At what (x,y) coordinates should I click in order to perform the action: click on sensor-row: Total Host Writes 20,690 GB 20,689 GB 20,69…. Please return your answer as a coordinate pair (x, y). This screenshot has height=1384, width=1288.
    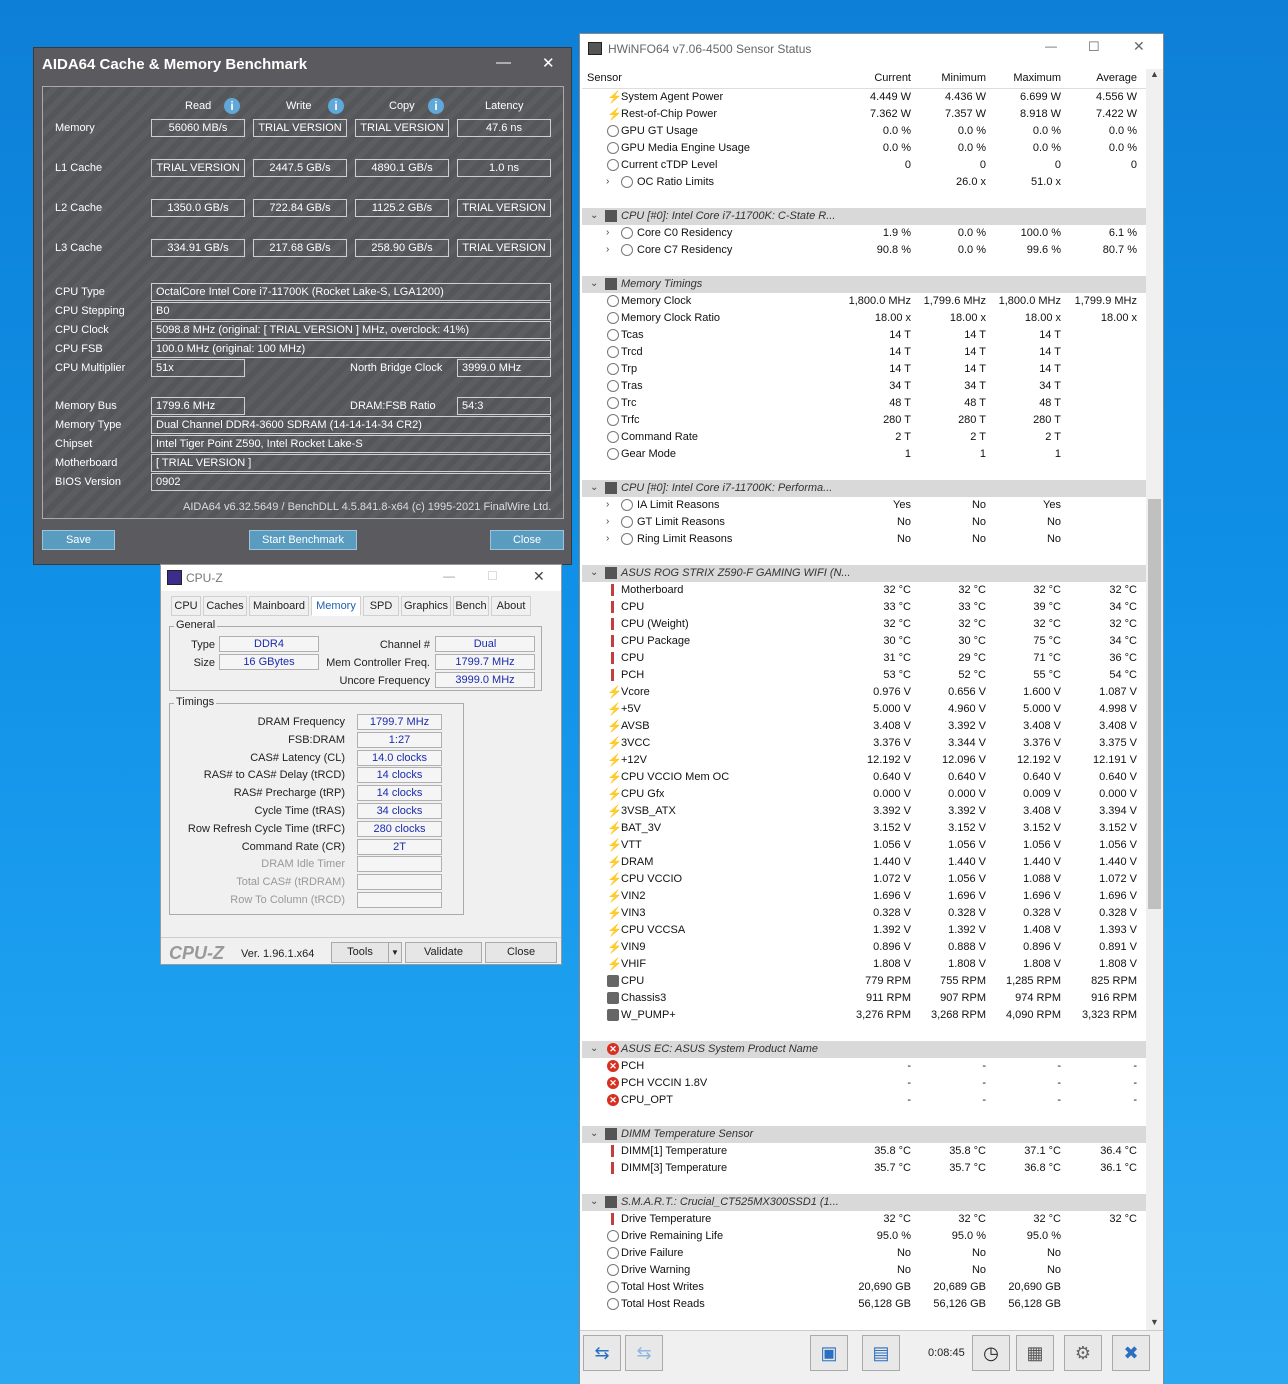
    Looking at the image, I should click on (864, 1287).